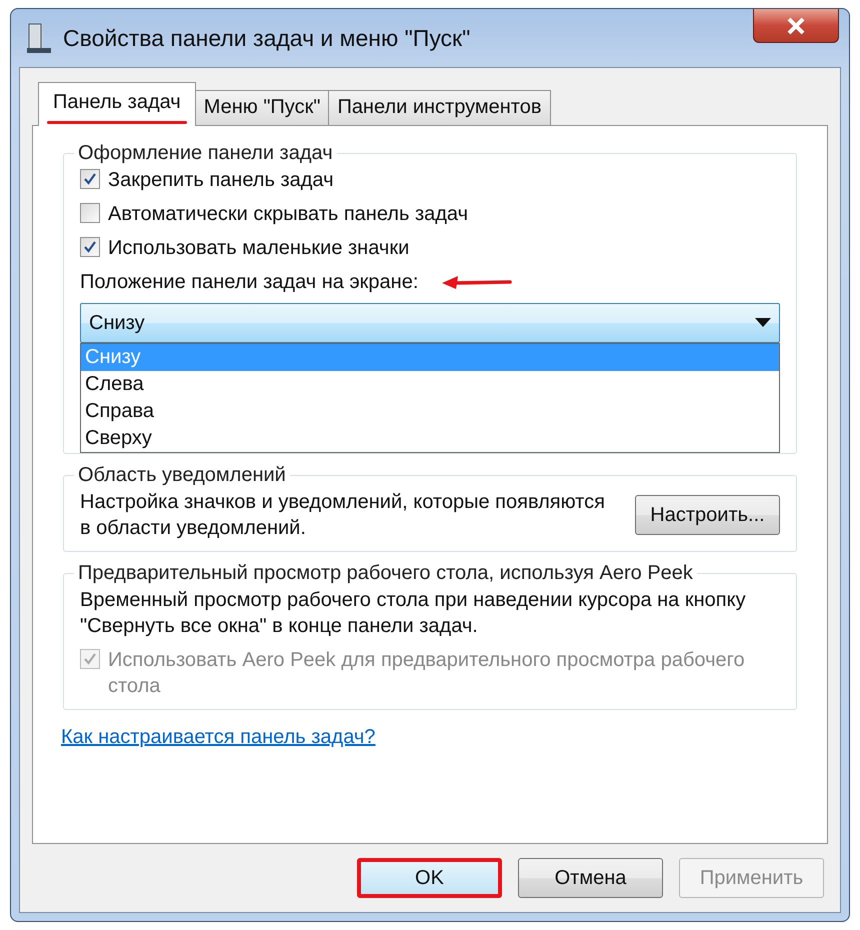 The height and width of the screenshot is (930, 860). I want to click on close-icon, so click(796, 25).